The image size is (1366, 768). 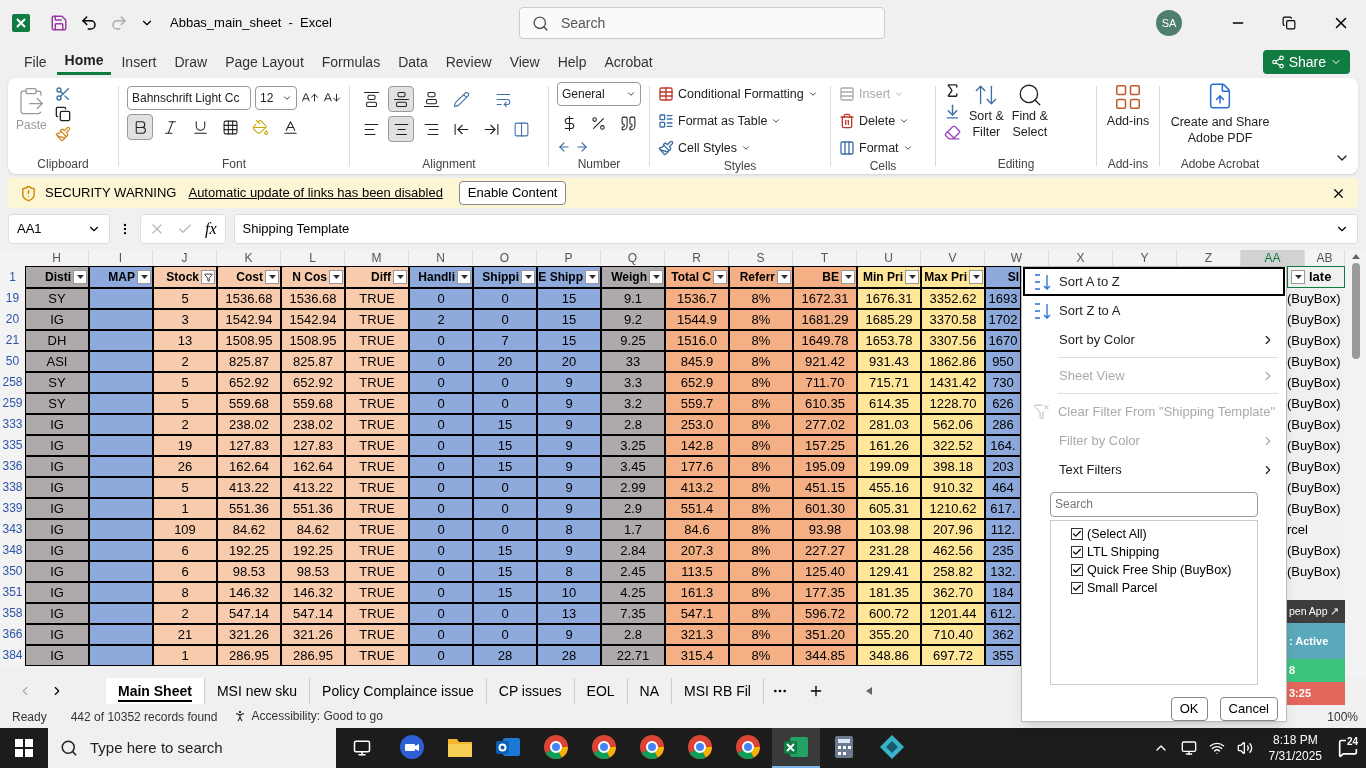 What do you see at coordinates (601, 691) in the screenshot?
I see `sheet-tab: EOL` at bounding box center [601, 691].